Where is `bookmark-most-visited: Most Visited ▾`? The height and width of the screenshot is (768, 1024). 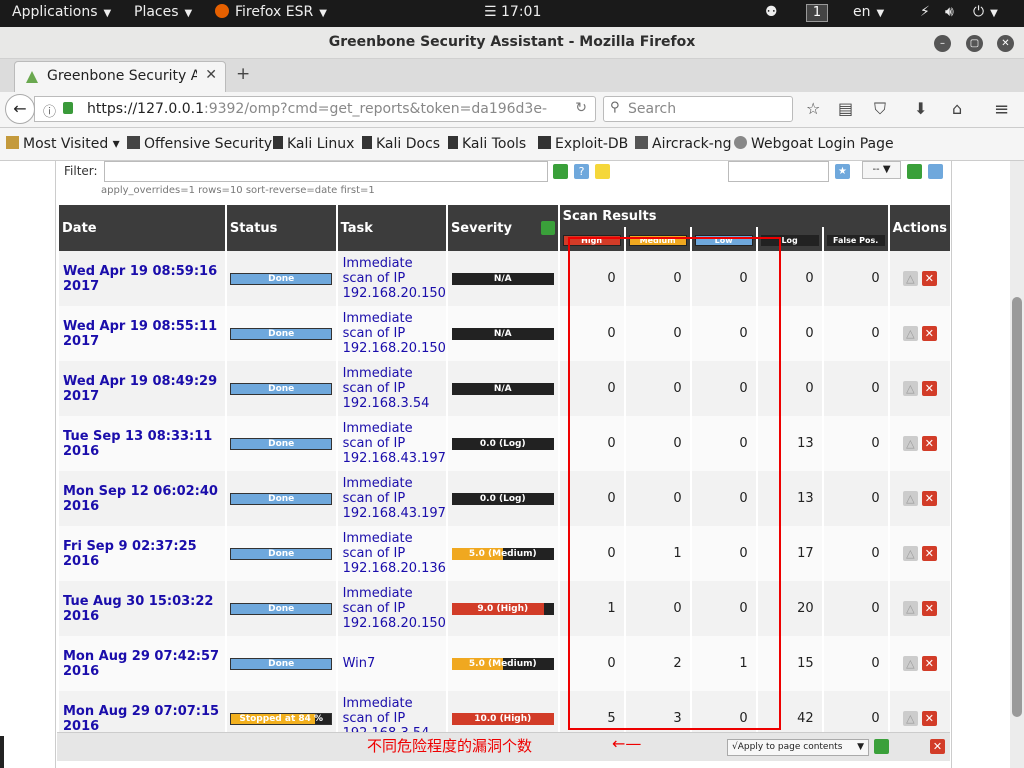
bookmark-most-visited: Most Visited ▾ is located at coordinates (63, 144).